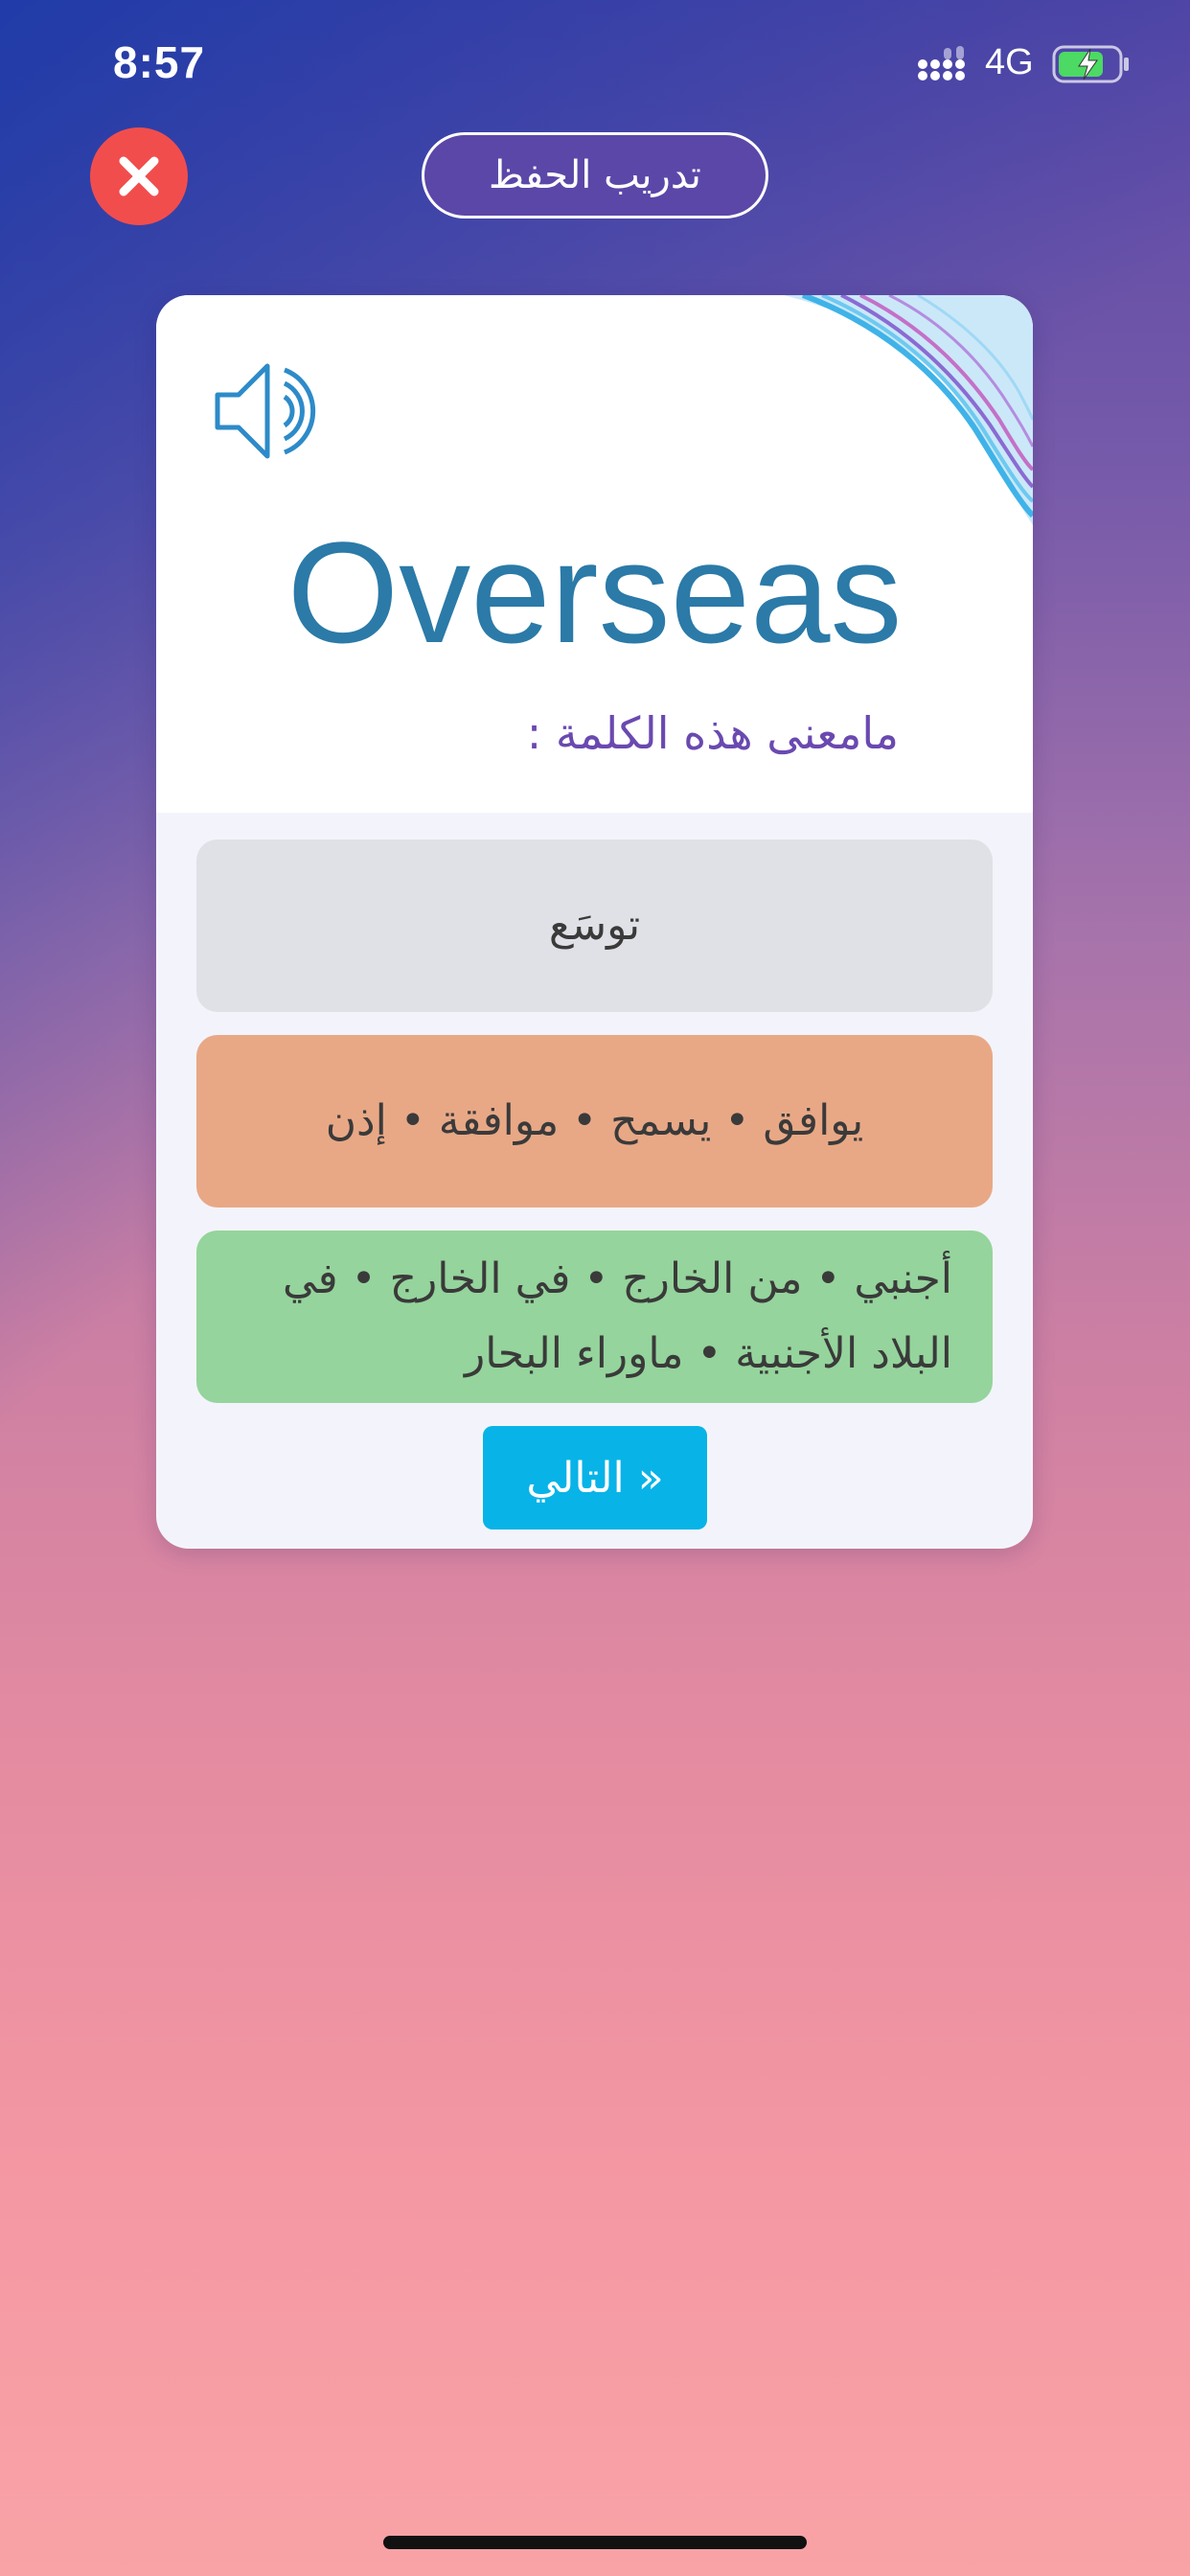 The height and width of the screenshot is (2576, 1190). I want to click on answer-option-1: توسَع, so click(594, 926).